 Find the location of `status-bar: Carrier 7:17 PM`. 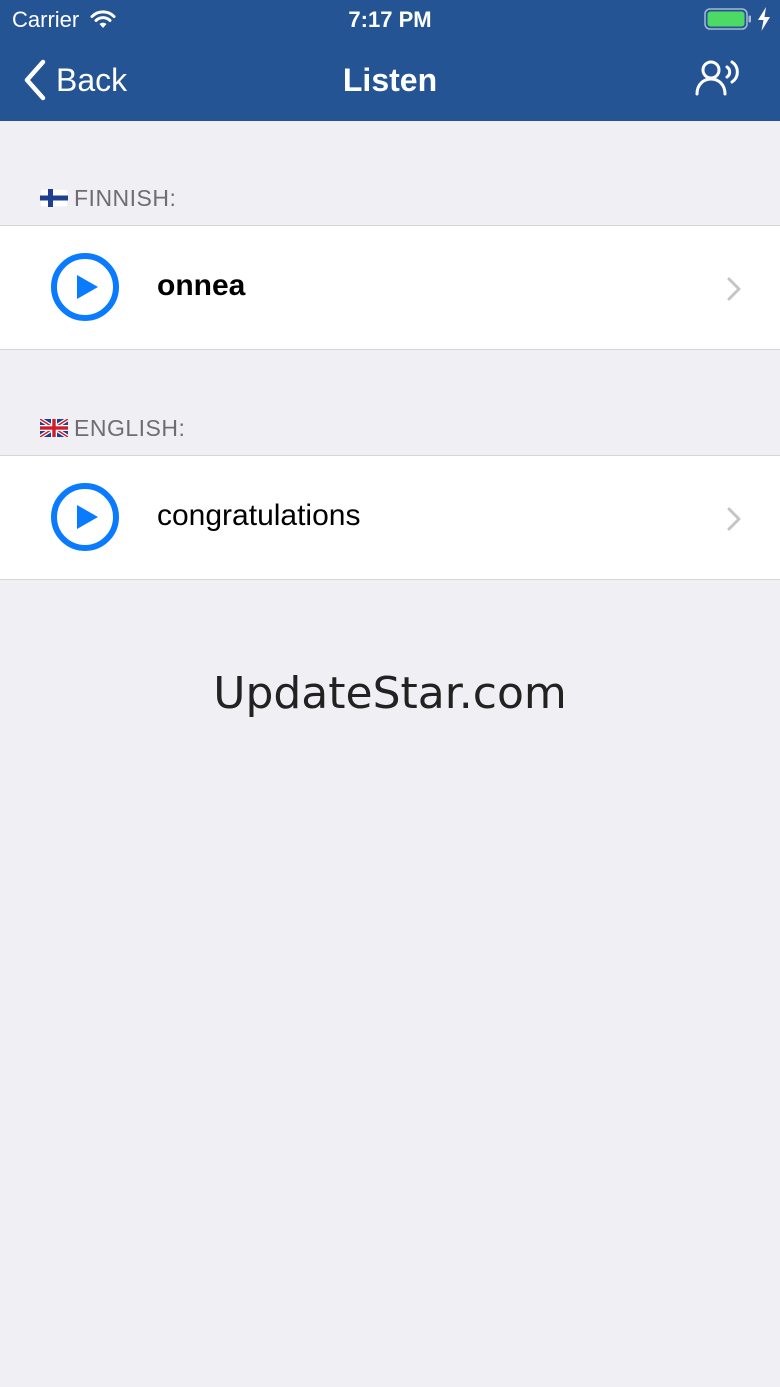

status-bar: Carrier 7:17 PM is located at coordinates (390, 20).